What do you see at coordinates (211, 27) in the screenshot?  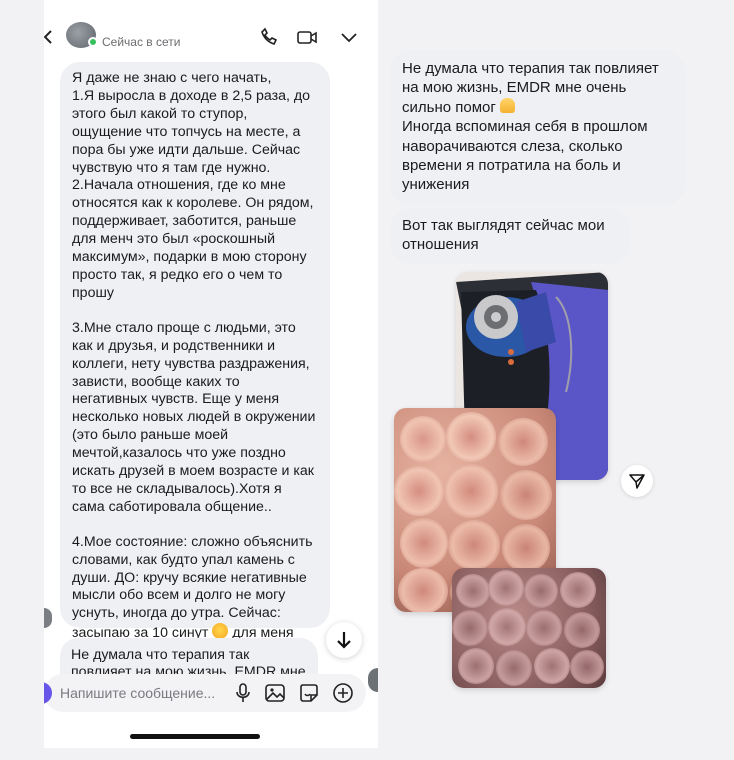 I see `chat-header: Сейчас в сети` at bounding box center [211, 27].